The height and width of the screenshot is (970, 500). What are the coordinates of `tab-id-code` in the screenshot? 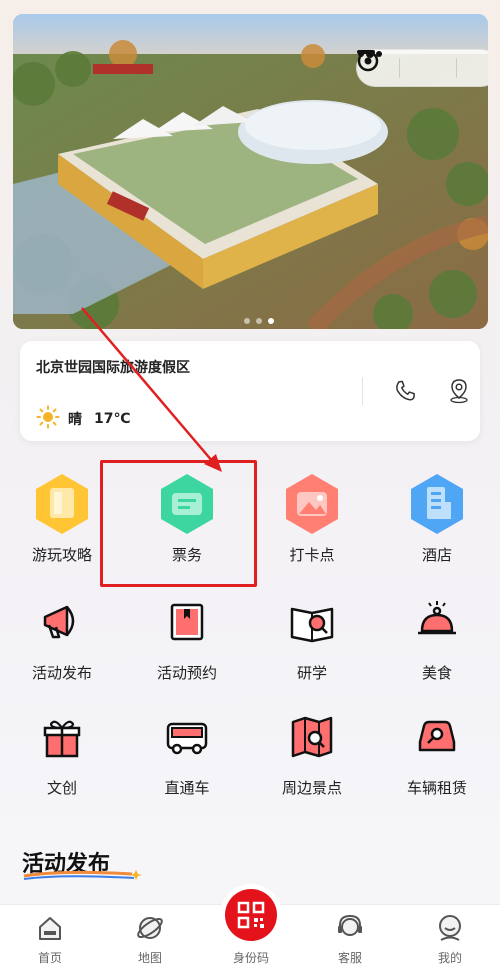 It's located at (251, 915).